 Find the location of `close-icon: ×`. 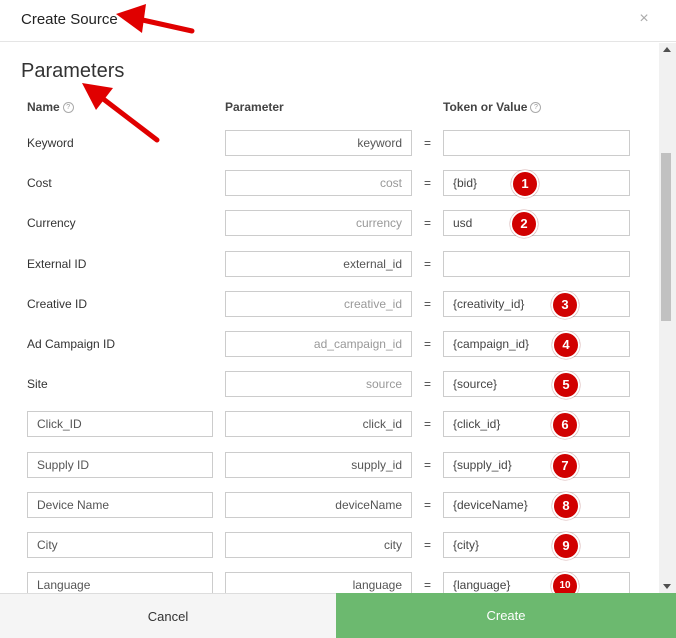

close-icon: × is located at coordinates (644, 19).